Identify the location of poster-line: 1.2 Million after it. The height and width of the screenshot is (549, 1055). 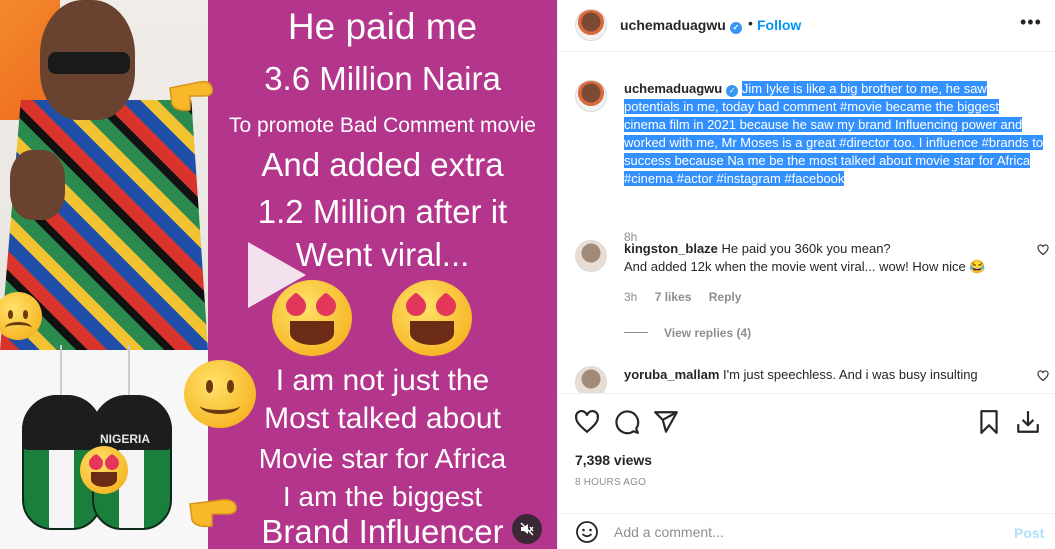
(382, 211).